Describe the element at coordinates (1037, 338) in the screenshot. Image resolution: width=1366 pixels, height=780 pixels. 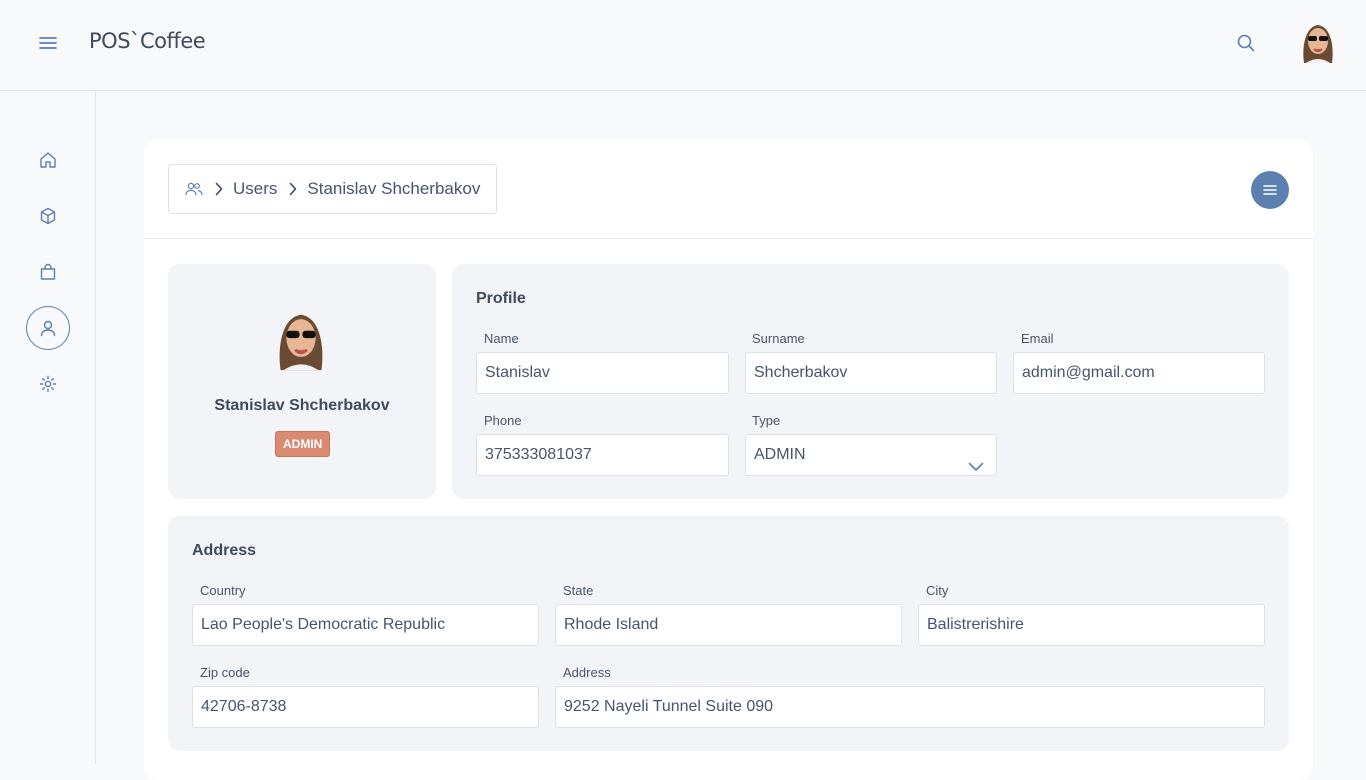
I see `email-label: Email` at that location.